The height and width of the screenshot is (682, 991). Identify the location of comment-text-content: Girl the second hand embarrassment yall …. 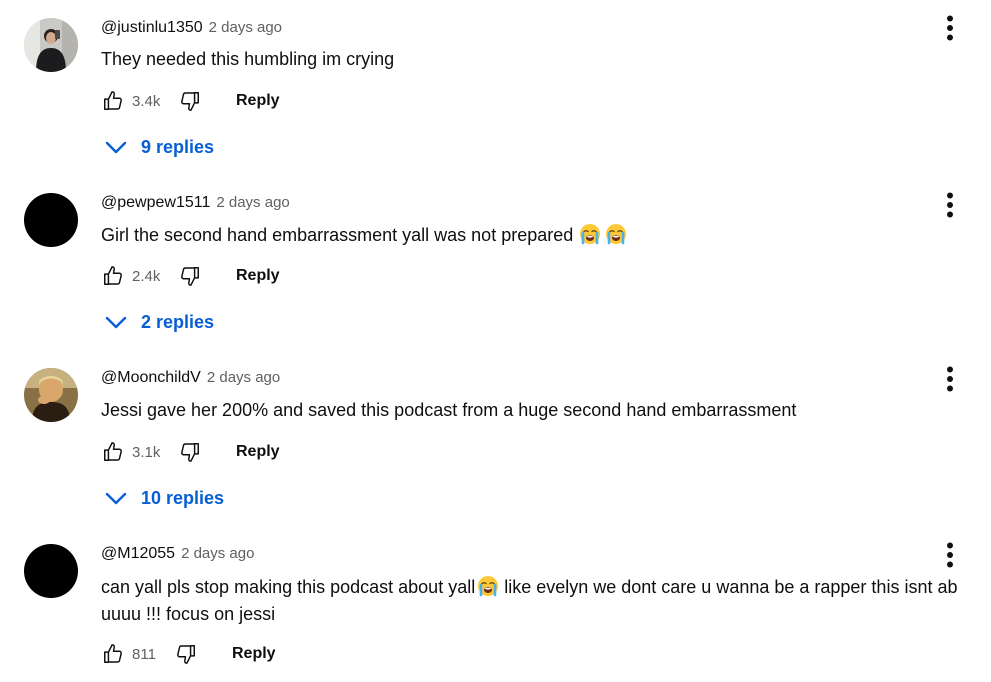
(337, 235).